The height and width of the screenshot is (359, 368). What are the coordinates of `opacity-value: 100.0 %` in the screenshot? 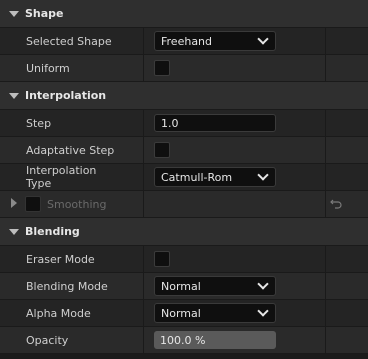 It's located at (183, 340).